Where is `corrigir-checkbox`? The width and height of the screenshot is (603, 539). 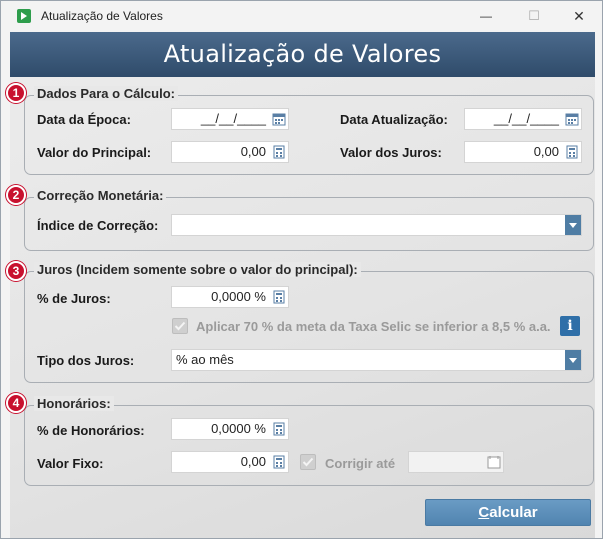
corrigir-checkbox is located at coordinates (308, 462).